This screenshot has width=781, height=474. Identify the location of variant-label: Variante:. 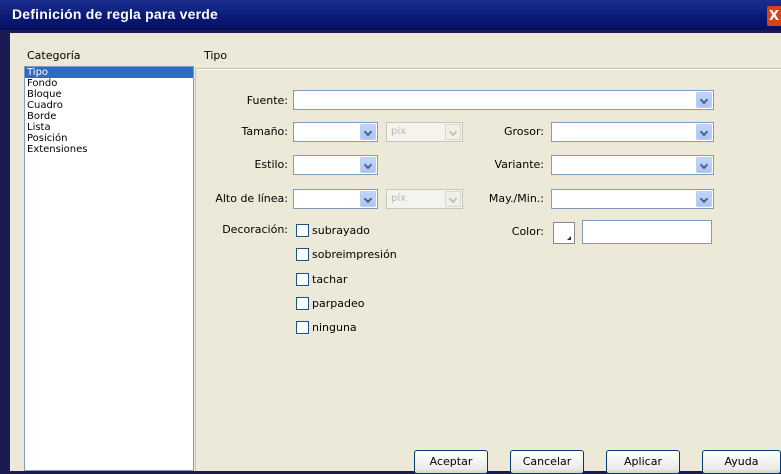
(519, 164).